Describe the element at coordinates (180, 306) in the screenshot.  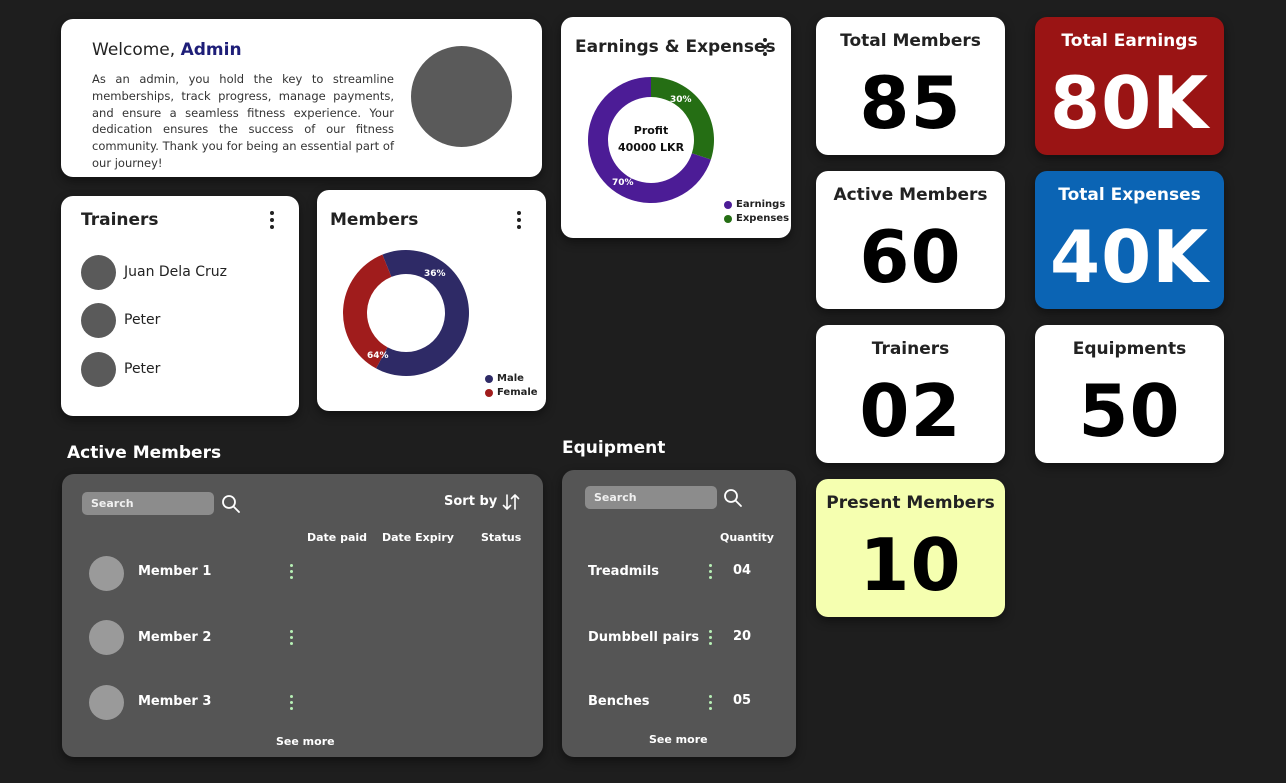
I see `trainers-card: Trainers Juan Dela Cruz Peter Peter` at that location.